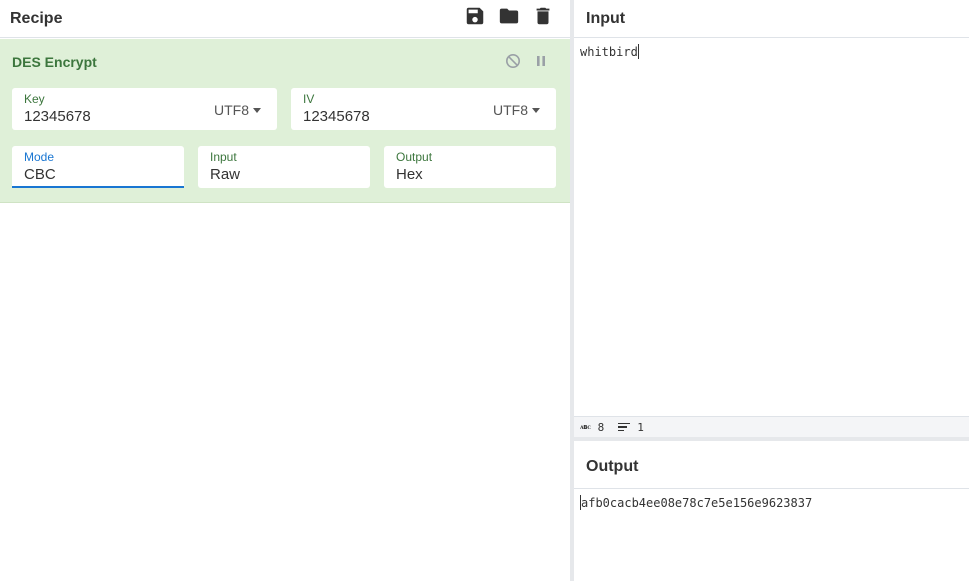 The width and height of the screenshot is (969, 581). Describe the element at coordinates (771, 465) in the screenshot. I see `output-header: Output` at that location.